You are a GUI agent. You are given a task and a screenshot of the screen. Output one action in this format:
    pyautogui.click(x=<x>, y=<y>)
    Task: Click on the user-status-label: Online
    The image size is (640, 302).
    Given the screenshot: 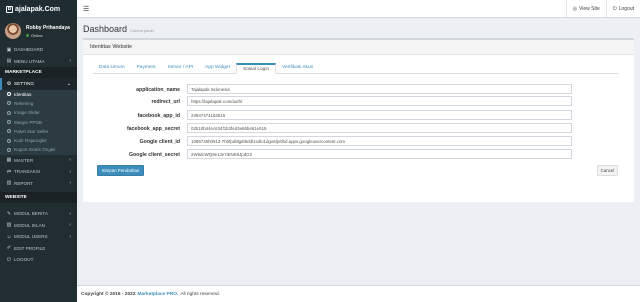 What is the action you would take?
    pyautogui.click(x=37, y=35)
    